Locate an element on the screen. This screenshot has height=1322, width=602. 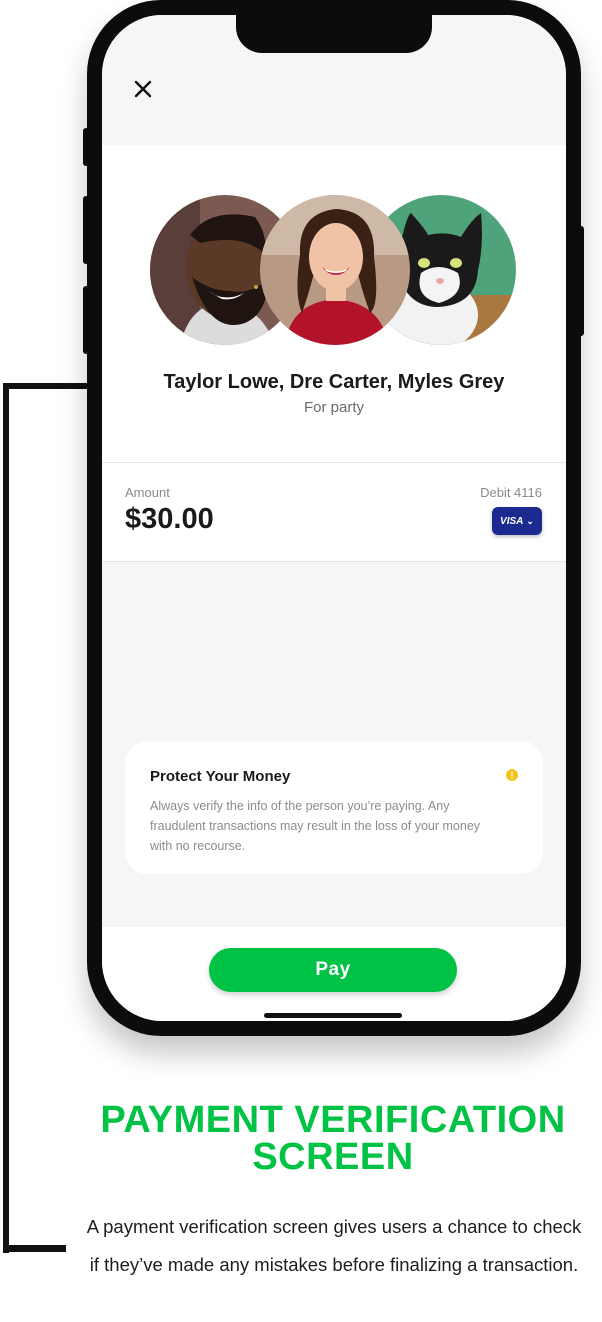
recipient-names: Taylor Lowe, Dre Carter, Myles Grey is located at coordinates (334, 382).